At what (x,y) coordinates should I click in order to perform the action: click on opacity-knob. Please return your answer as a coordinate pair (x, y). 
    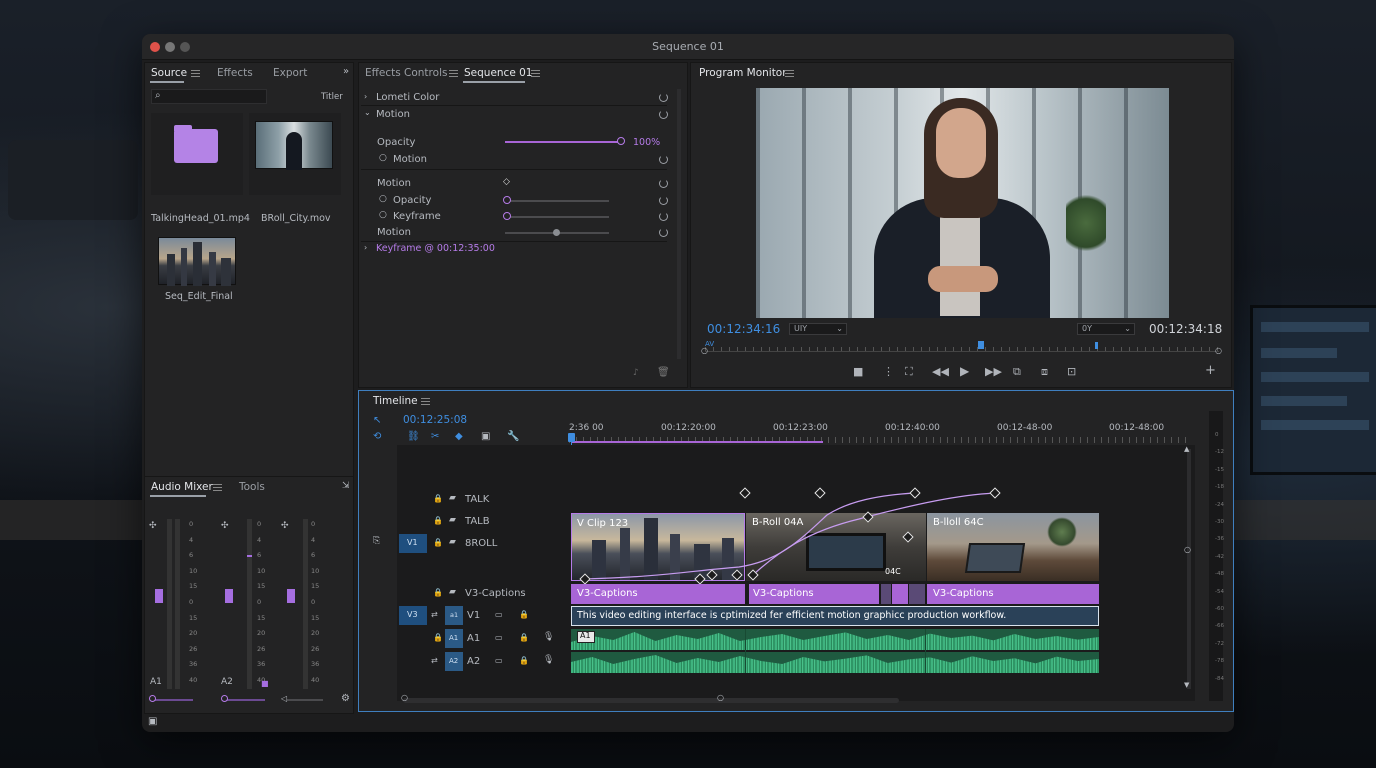
    Looking at the image, I should click on (621, 141).